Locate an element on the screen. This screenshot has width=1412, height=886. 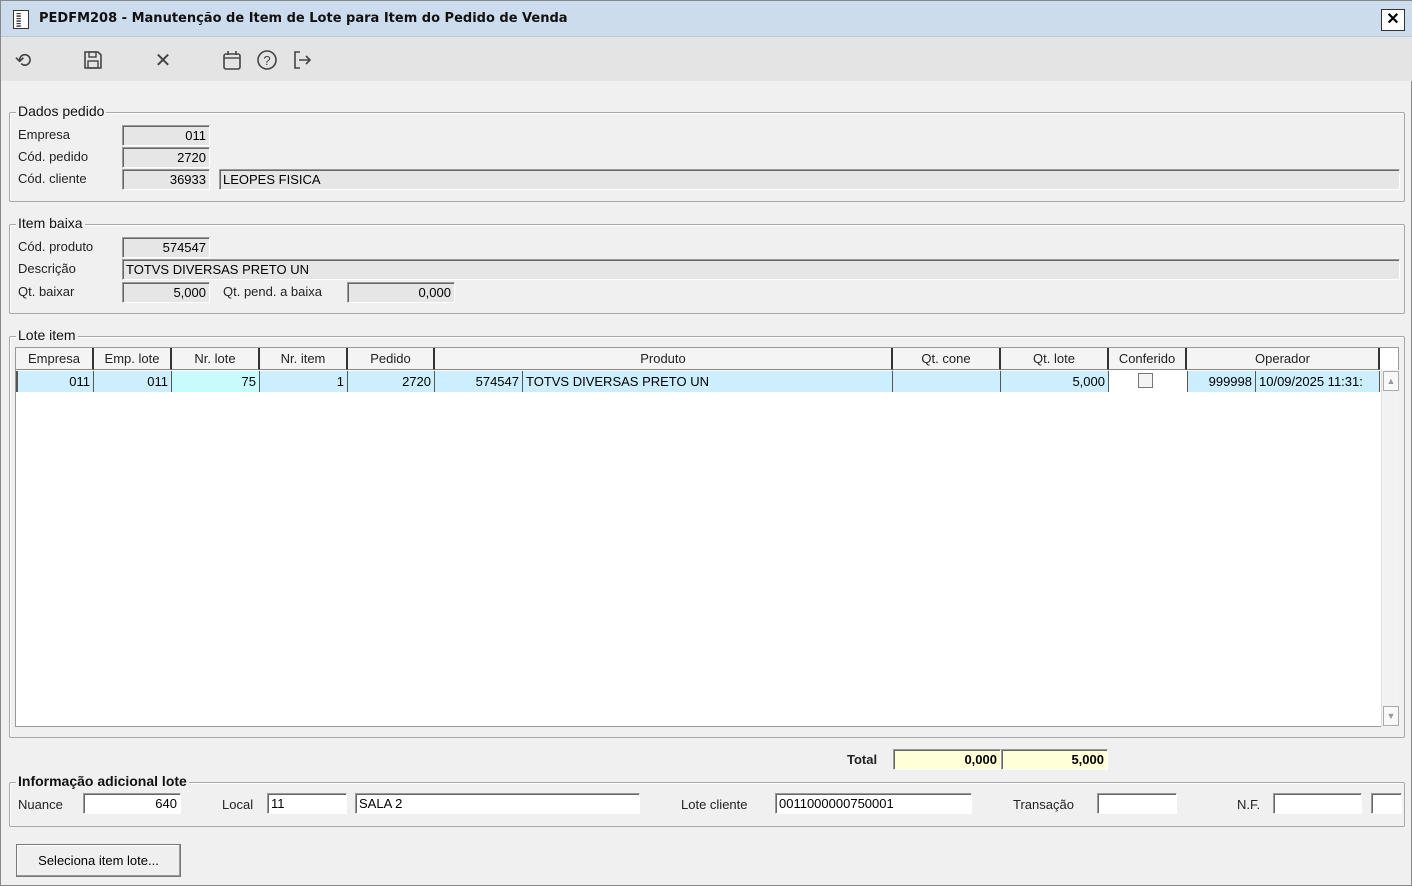
produto-label: Cód. produto is located at coordinates (56, 246).